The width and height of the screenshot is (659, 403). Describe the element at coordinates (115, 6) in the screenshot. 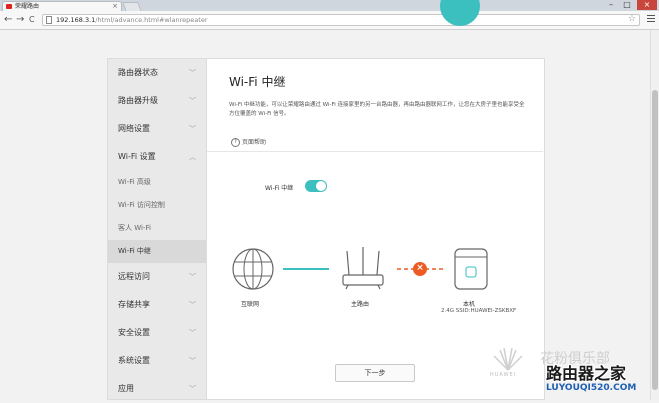

I see `tab-close-icon: ×` at that location.